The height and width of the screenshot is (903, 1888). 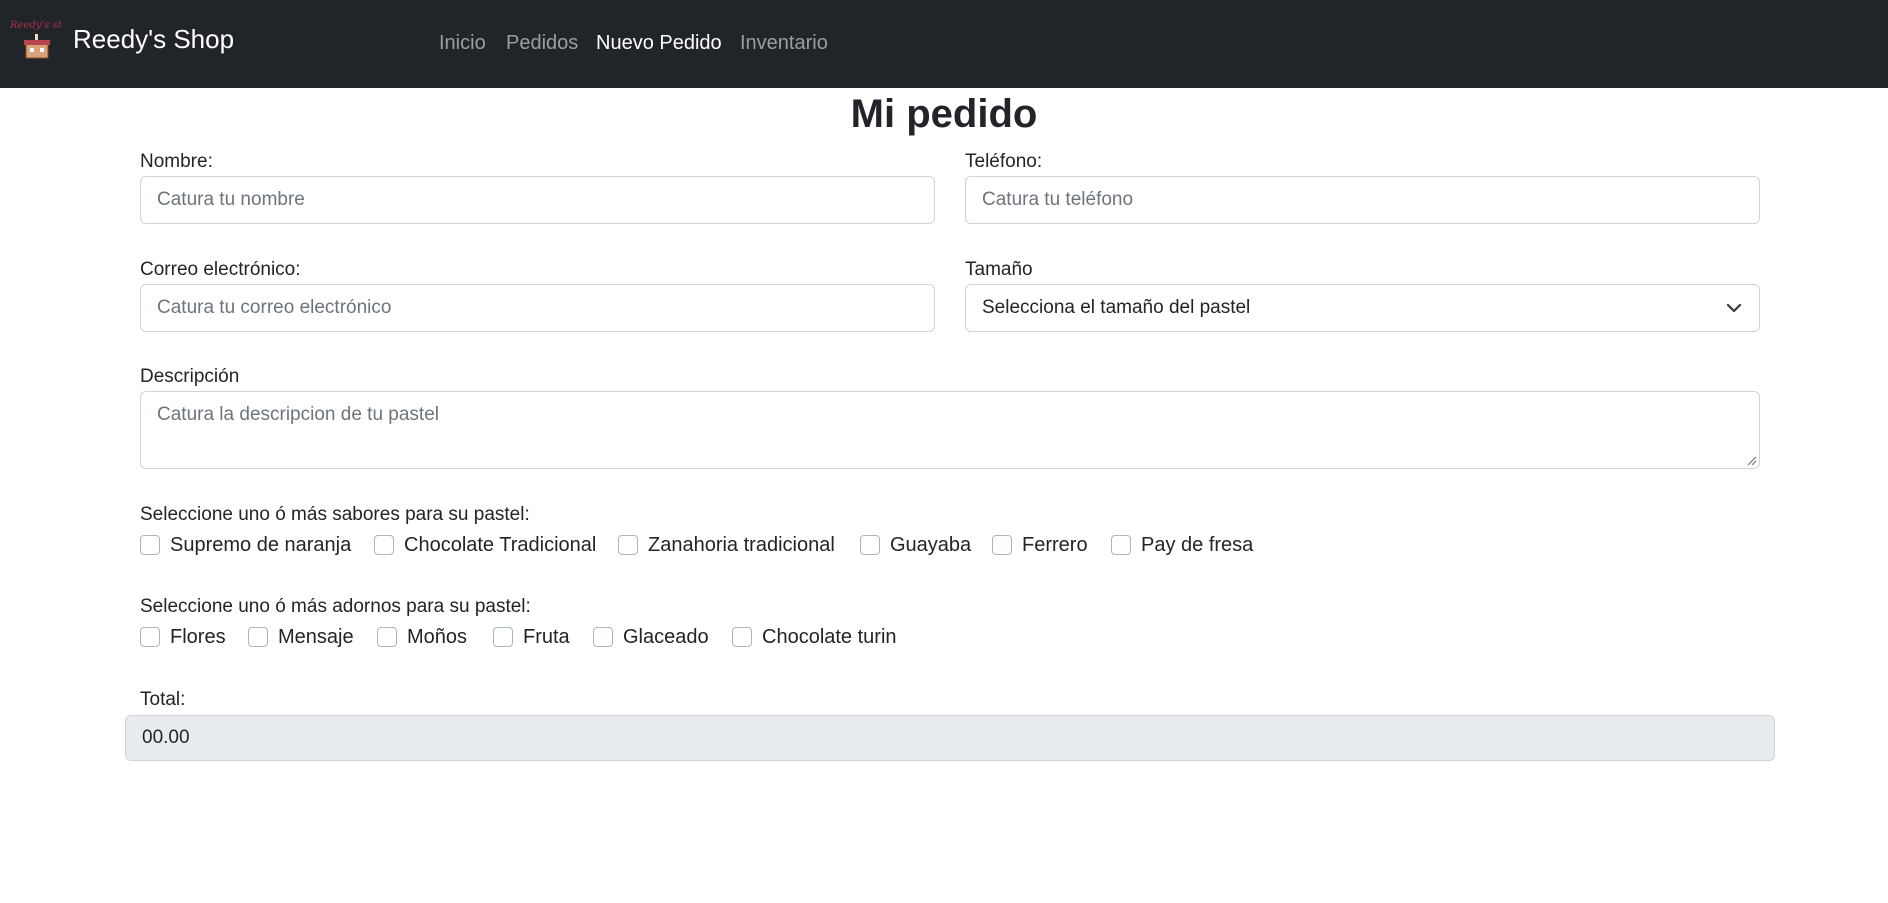 I want to click on descripcion-placeholder: Catura la descripcion de tu pastel, so click(x=298, y=414).